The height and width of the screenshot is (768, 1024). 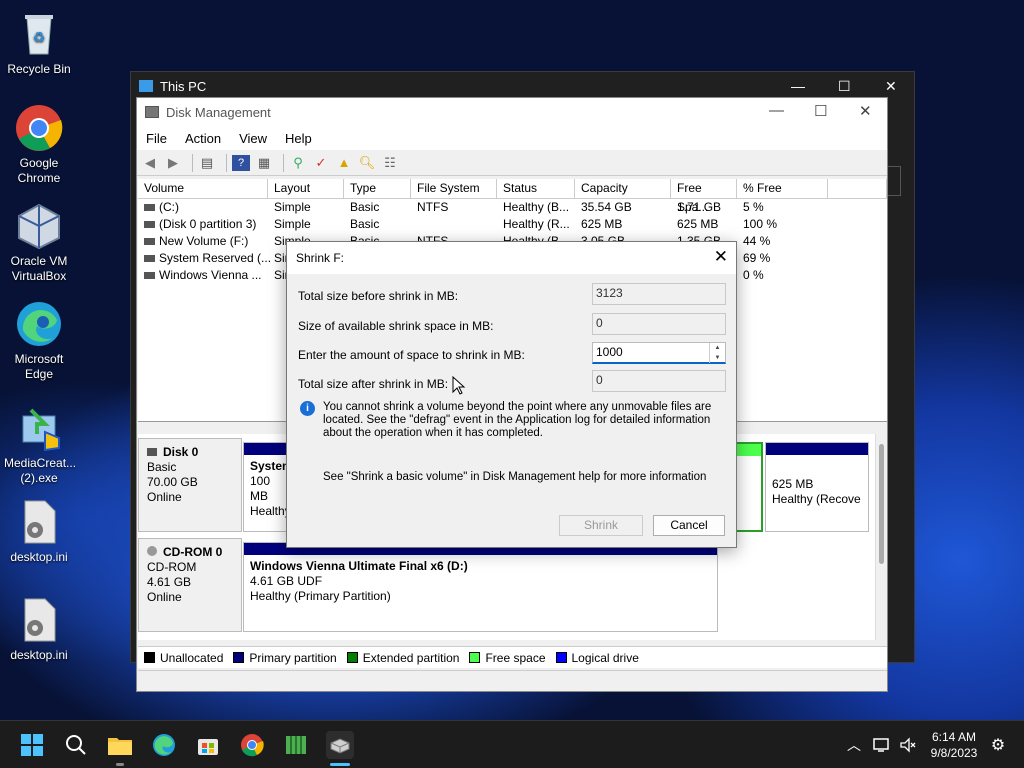 I want to click on cdrom0-label: CD-ROM 0 CD-ROM 4.61 GB Online, so click(x=190, y=585).